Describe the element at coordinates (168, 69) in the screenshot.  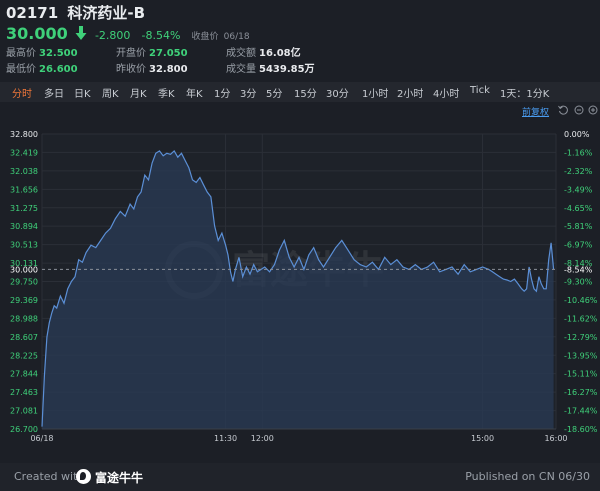
I see `prev-close-value: 32.800` at that location.